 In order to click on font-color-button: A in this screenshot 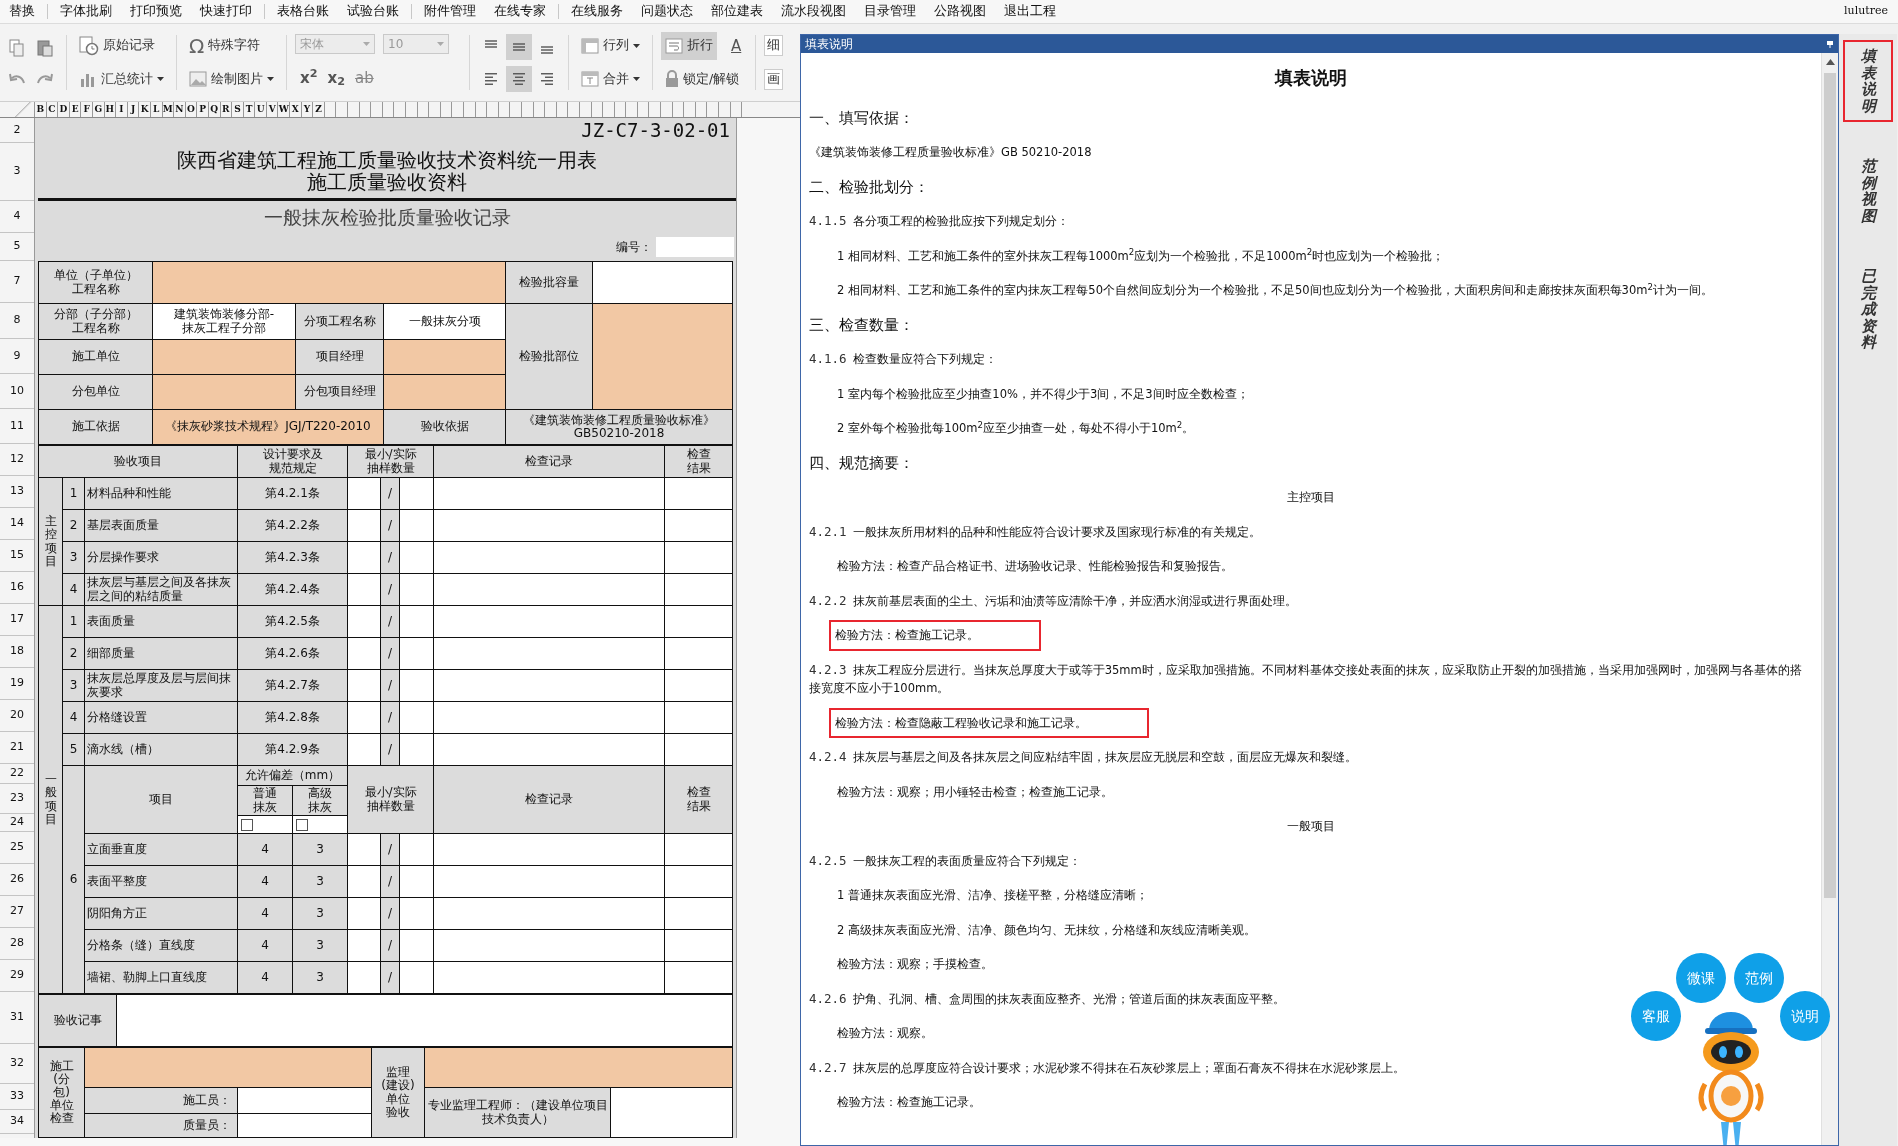, I will do `click(736, 45)`.